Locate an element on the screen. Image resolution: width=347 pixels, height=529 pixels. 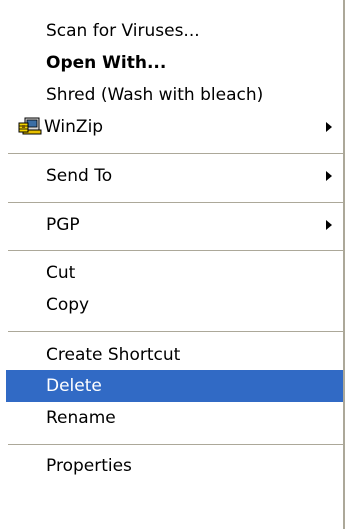
menu-item-label: PGP is located at coordinates (63, 225).